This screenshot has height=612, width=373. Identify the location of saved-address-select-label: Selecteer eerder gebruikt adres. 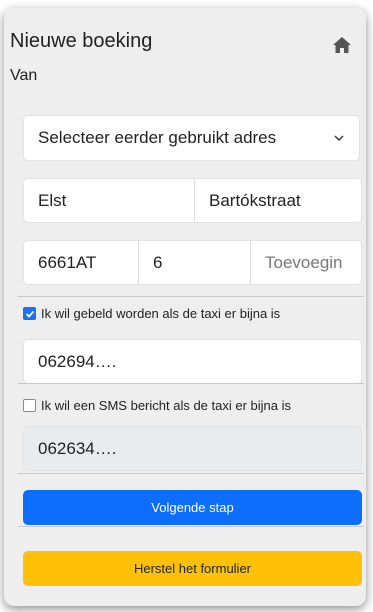
(157, 137).